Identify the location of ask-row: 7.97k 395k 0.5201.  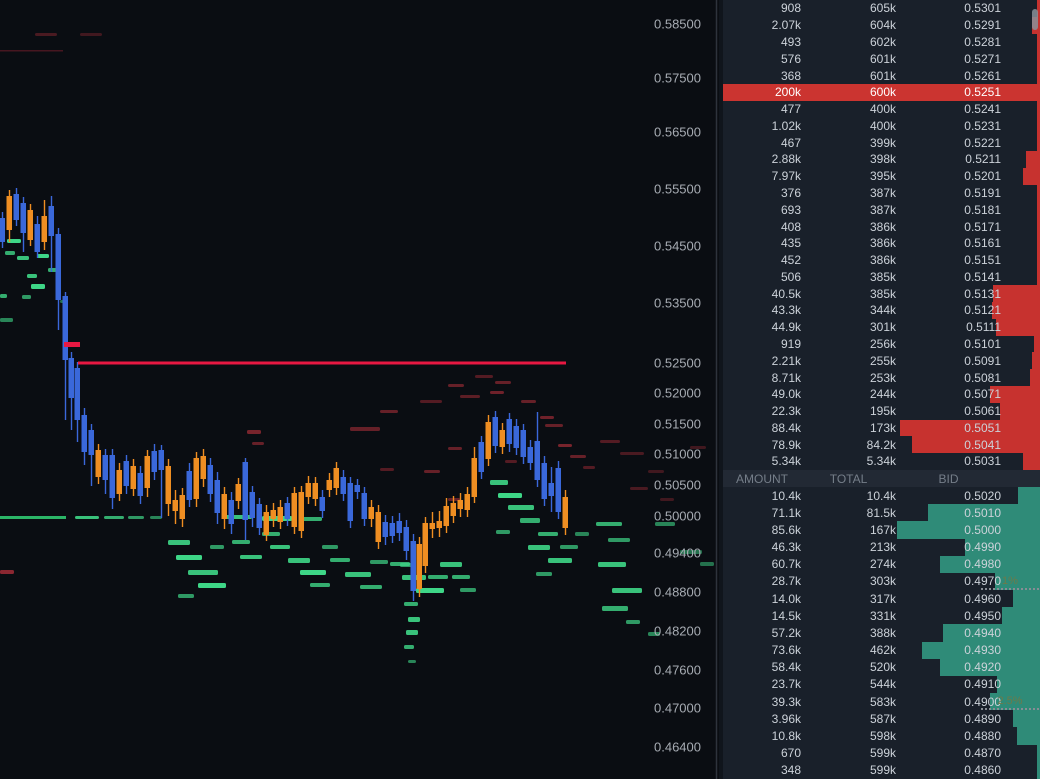
(881, 176).